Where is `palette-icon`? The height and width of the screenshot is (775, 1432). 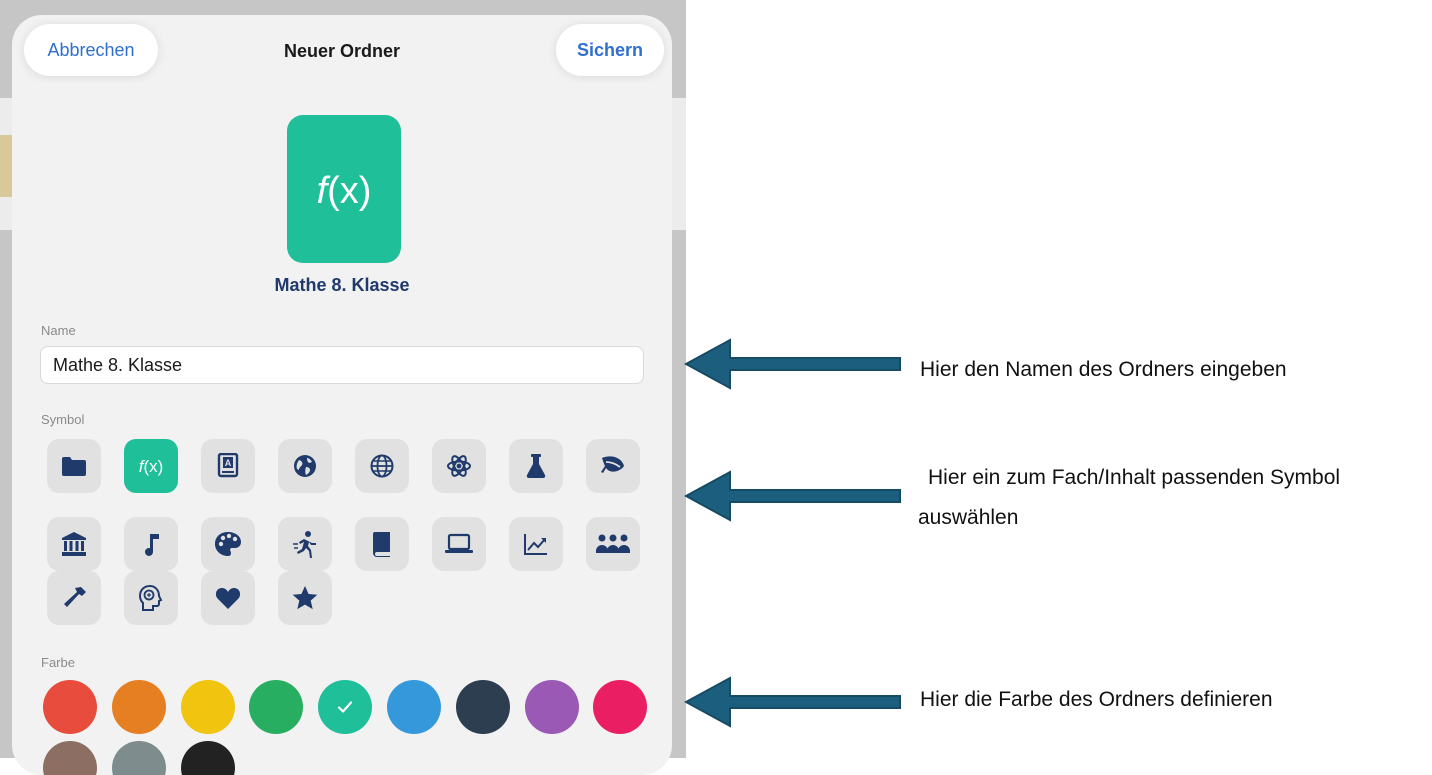 palette-icon is located at coordinates (228, 544).